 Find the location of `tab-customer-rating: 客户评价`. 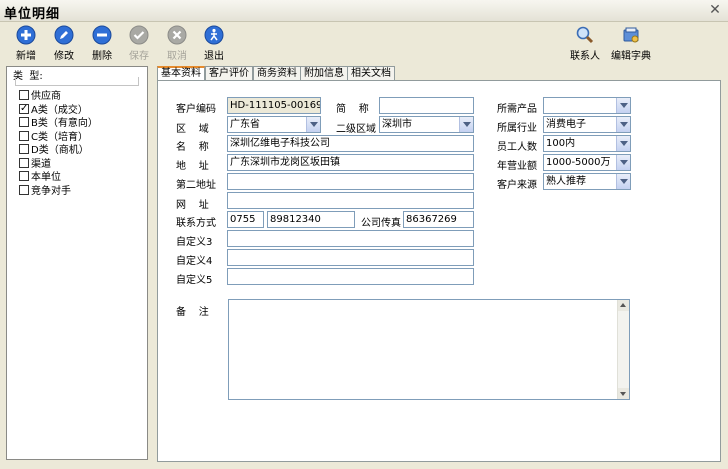

tab-customer-rating: 客户评价 is located at coordinates (229, 73).